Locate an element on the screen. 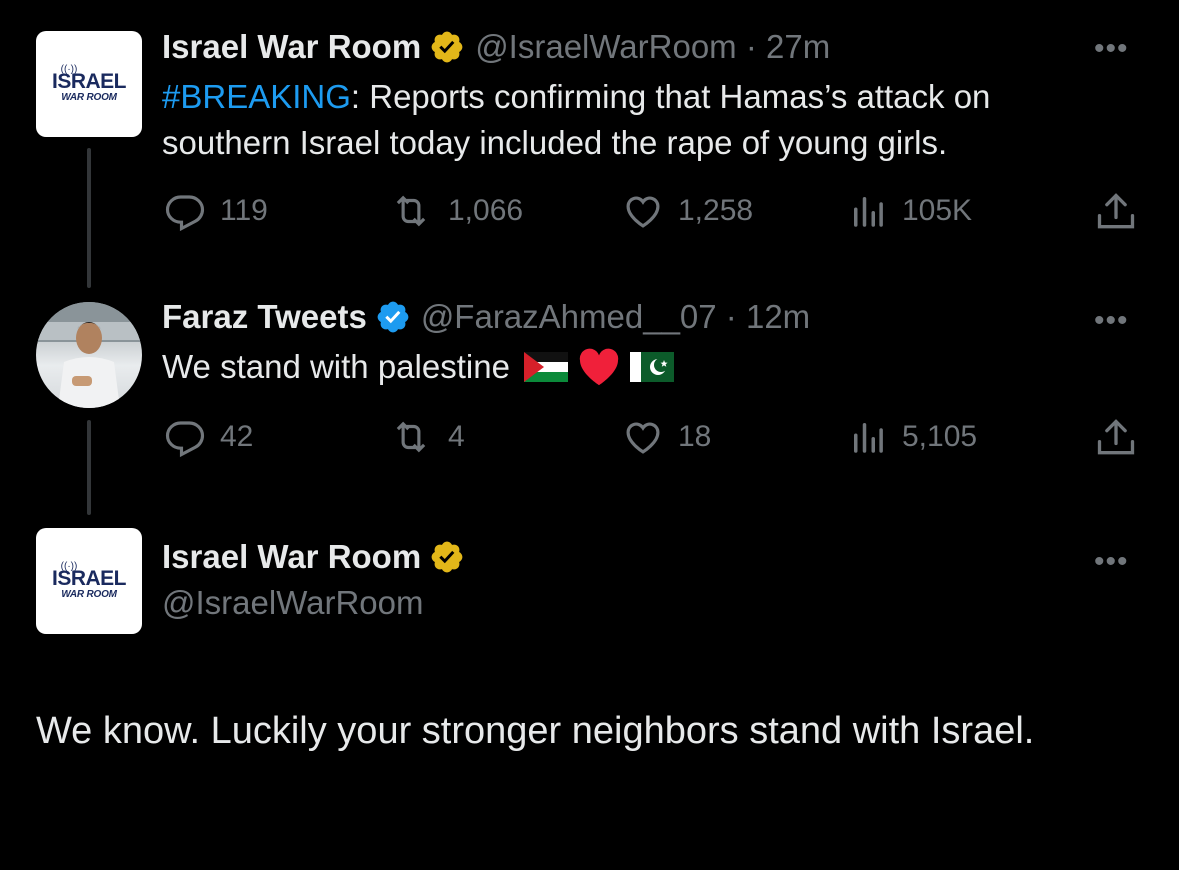 The image size is (1179, 870). retweet-button: 4 is located at coordinates (425, 437).